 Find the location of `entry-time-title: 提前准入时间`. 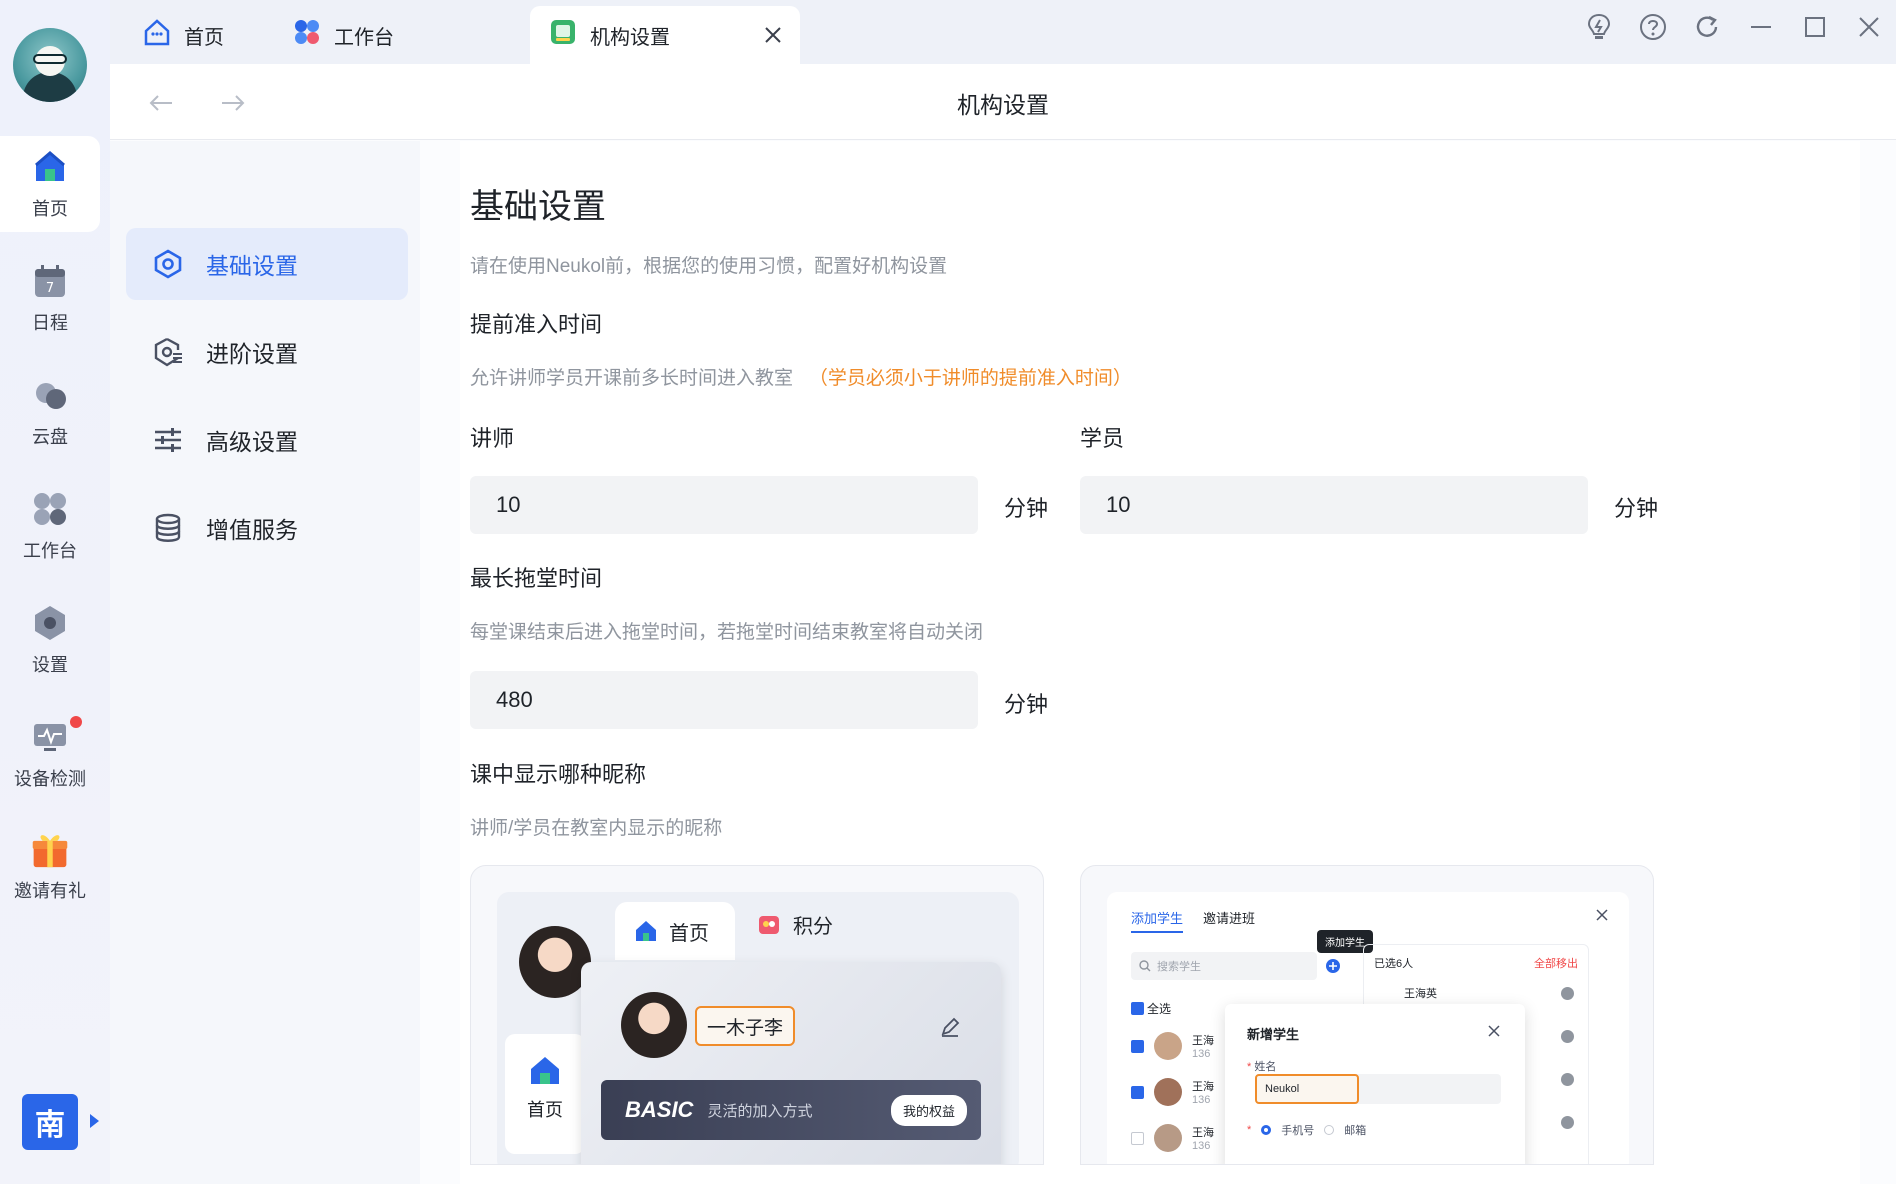

entry-time-title: 提前准入时间 is located at coordinates (536, 324).